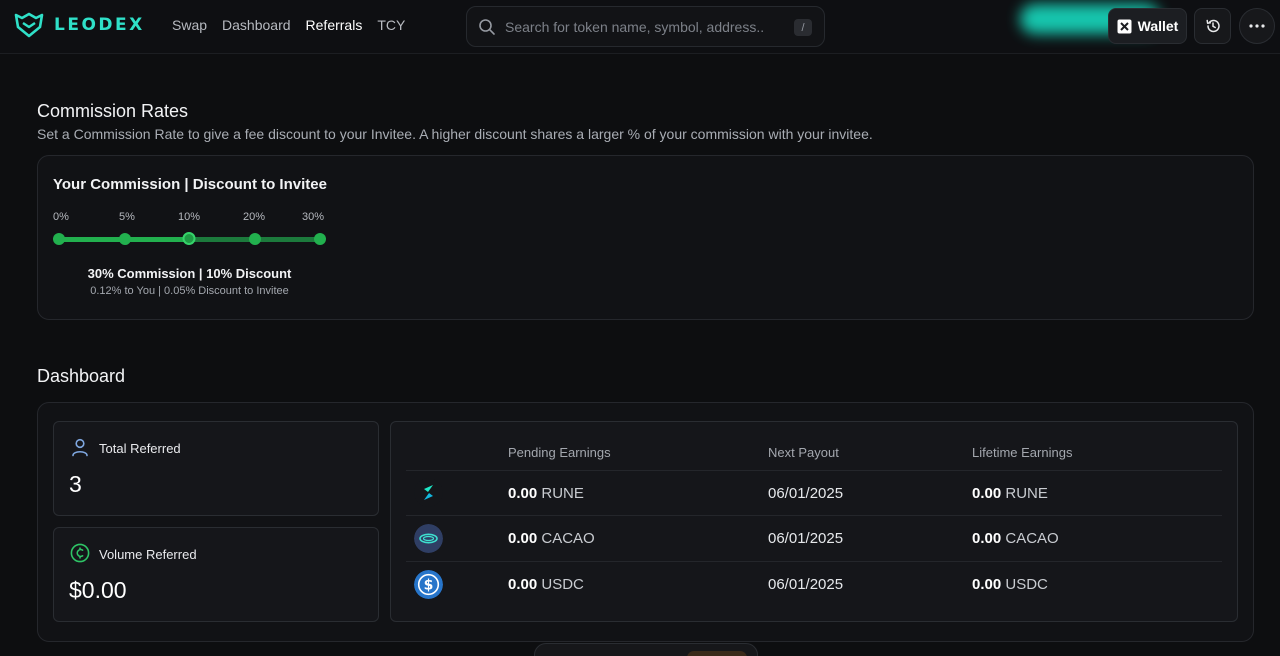 This screenshot has height=656, width=1280. I want to click on search-input, so click(635, 27).